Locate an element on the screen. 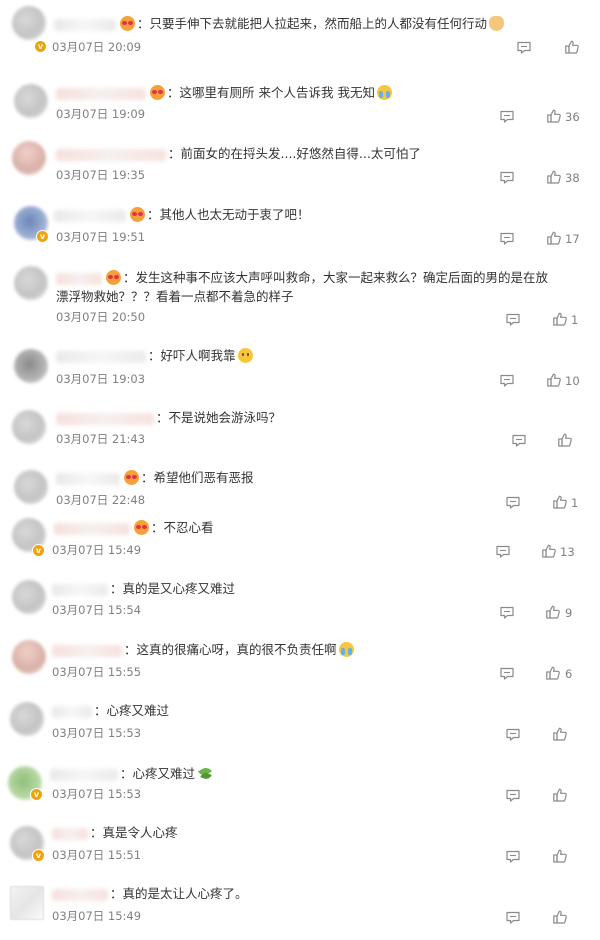 This screenshot has width=600, height=940. comment-body: ：希望他们恶有恶报 is located at coordinates (197, 477).